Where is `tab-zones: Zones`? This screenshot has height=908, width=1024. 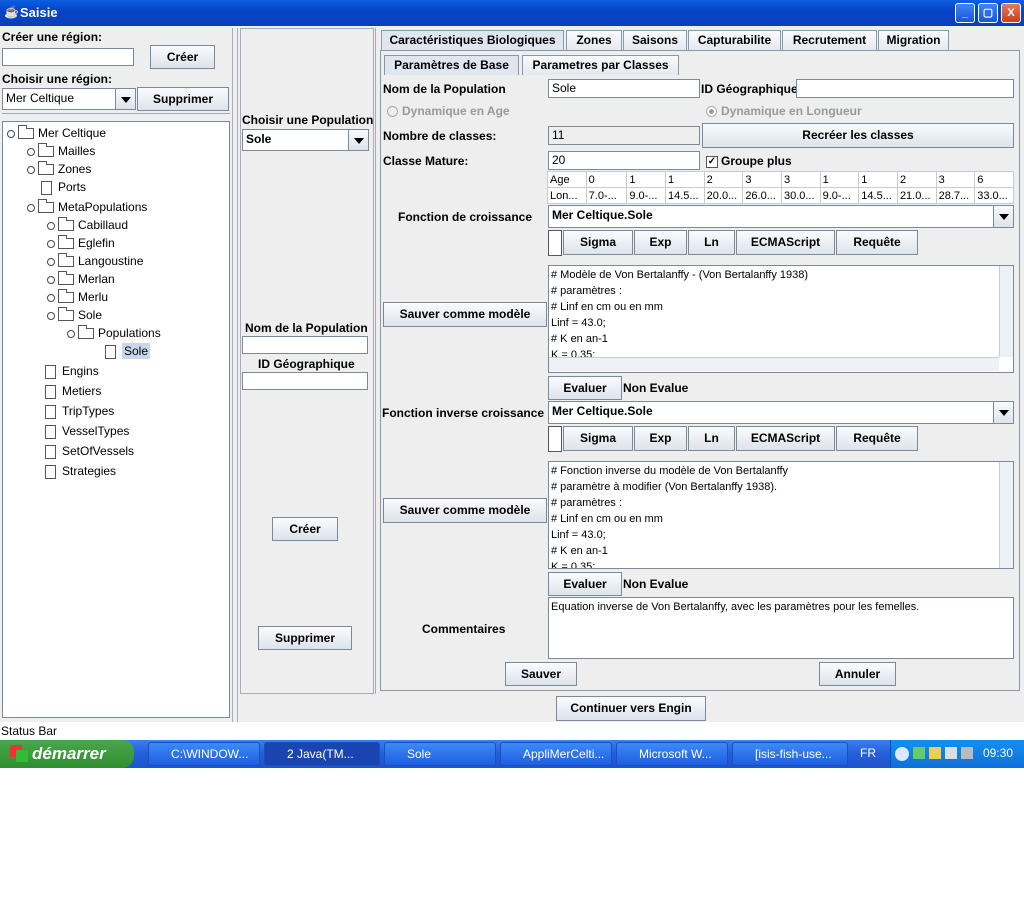 tab-zones: Zones is located at coordinates (594, 40).